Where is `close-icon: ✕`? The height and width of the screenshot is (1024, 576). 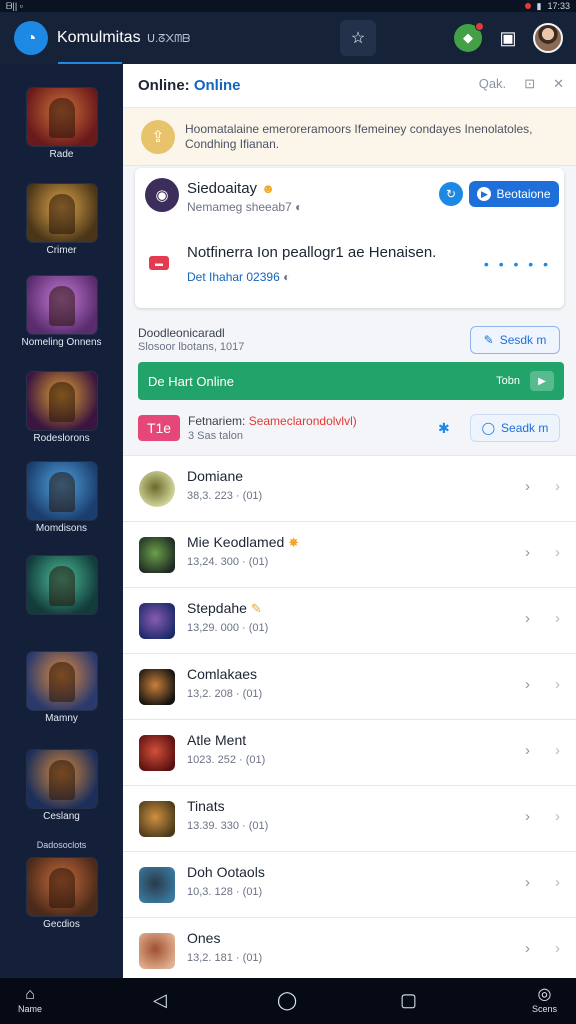 close-icon: ✕ is located at coordinates (558, 84).